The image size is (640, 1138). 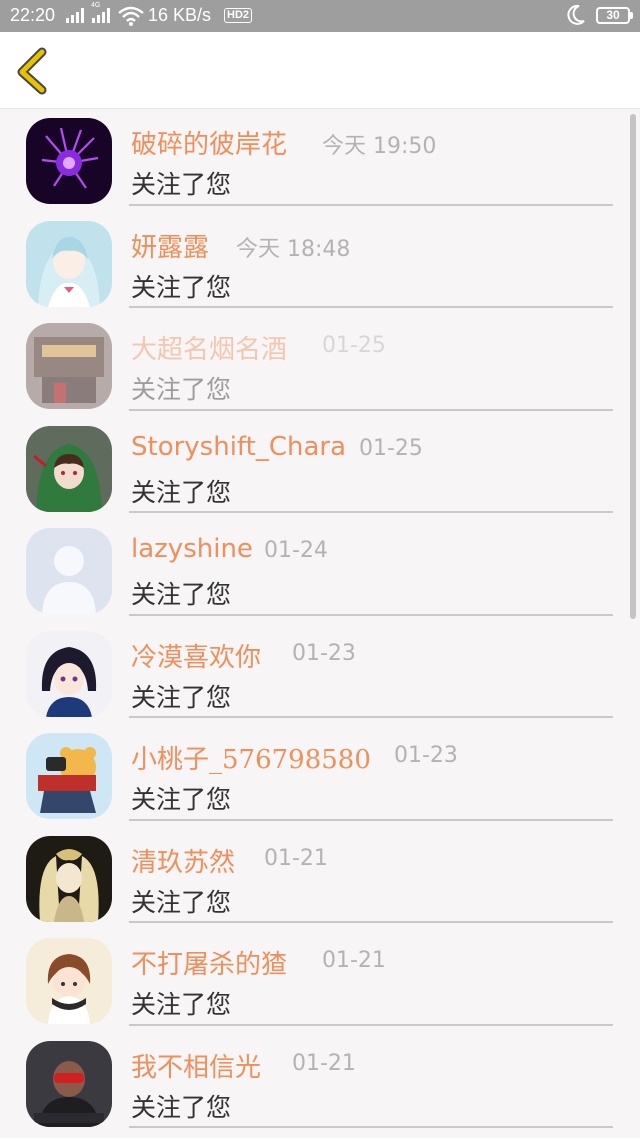 I want to click on user-name: 小桃子_576798580, so click(x=251, y=757).